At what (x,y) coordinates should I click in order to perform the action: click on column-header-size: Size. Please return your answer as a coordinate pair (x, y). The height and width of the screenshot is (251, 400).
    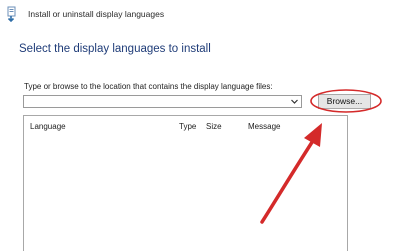
    Looking at the image, I should click on (214, 126).